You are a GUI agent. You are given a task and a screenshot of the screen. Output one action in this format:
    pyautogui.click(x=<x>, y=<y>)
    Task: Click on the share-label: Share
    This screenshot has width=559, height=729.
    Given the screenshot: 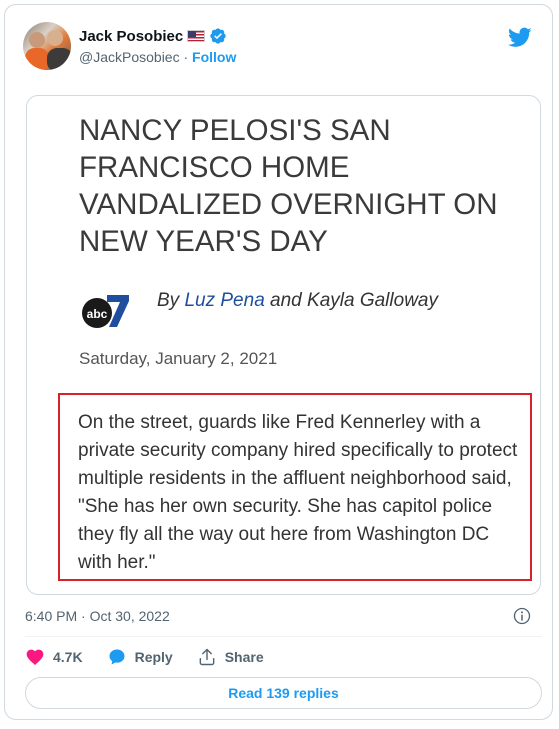 What is the action you would take?
    pyautogui.click(x=244, y=657)
    